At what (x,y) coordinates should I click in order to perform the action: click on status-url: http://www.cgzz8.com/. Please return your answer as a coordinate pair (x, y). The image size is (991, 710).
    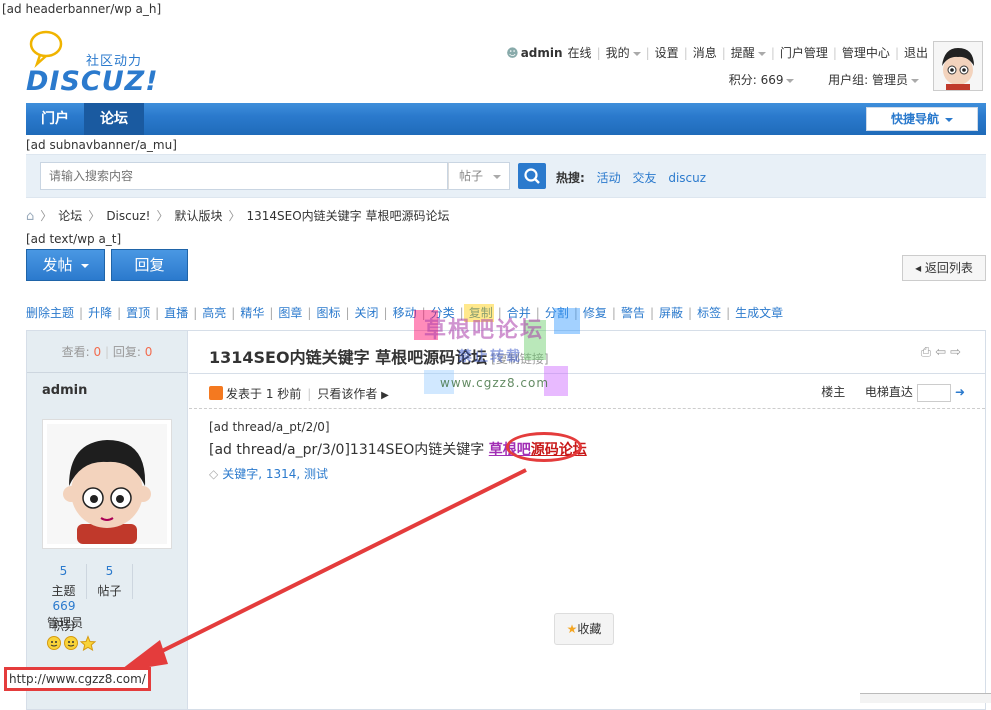
    Looking at the image, I should click on (77, 679).